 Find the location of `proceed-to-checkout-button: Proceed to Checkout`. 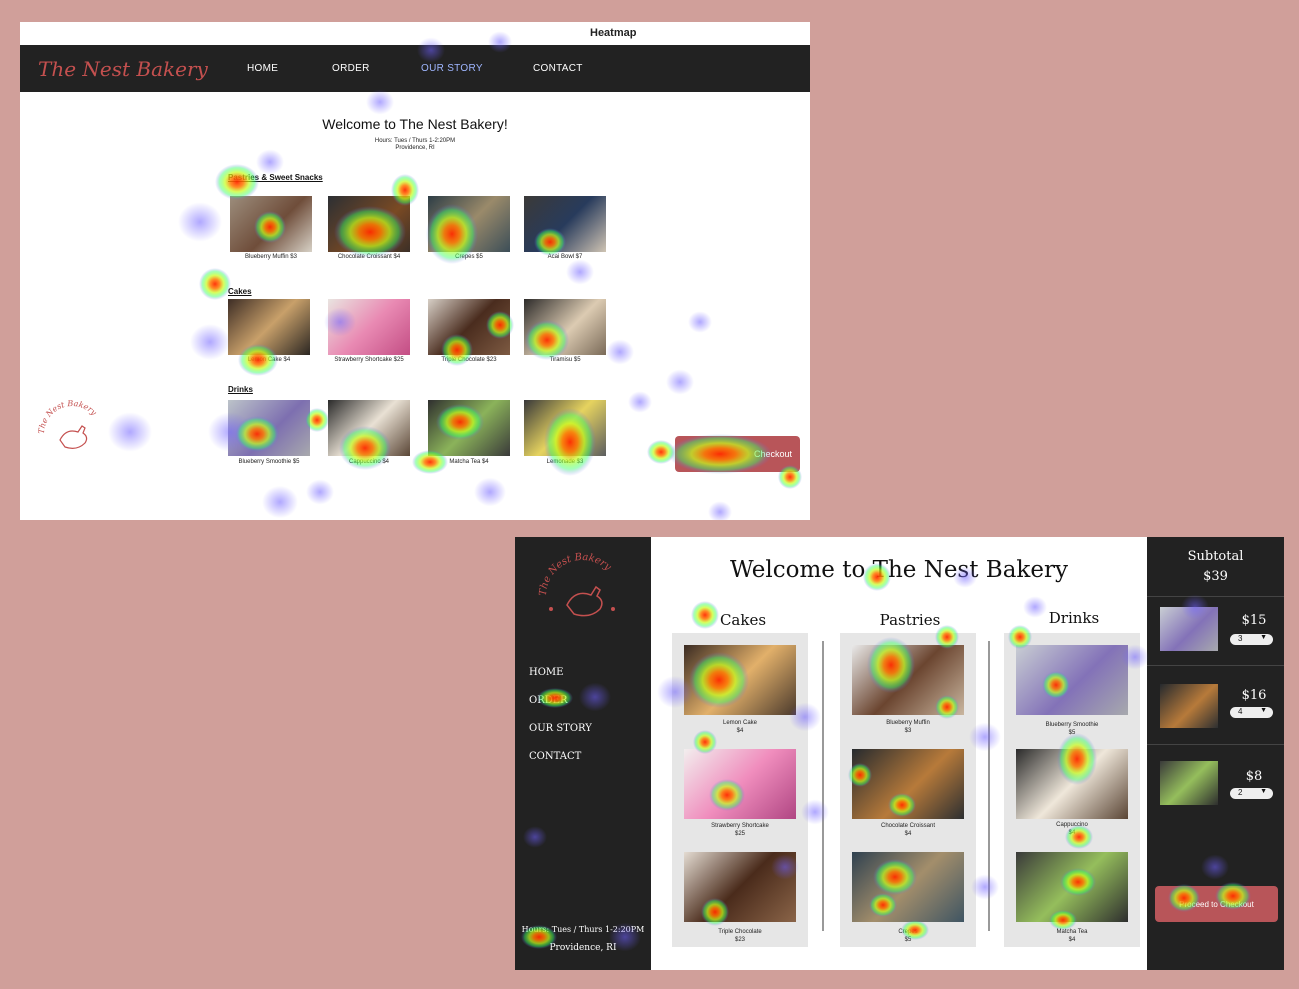

proceed-to-checkout-button: Proceed to Checkout is located at coordinates (1216, 904).